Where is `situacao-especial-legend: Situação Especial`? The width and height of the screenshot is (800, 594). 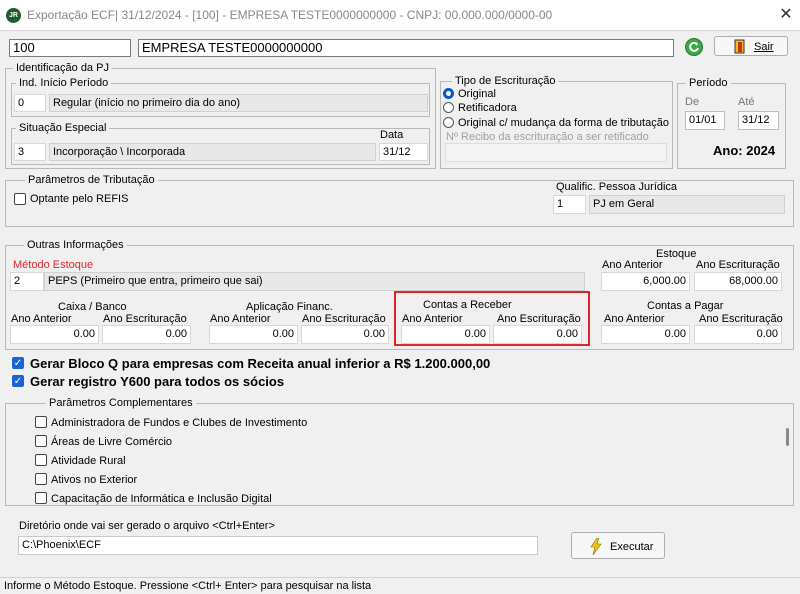 situacao-especial-legend: Situação Especial is located at coordinates (63, 128).